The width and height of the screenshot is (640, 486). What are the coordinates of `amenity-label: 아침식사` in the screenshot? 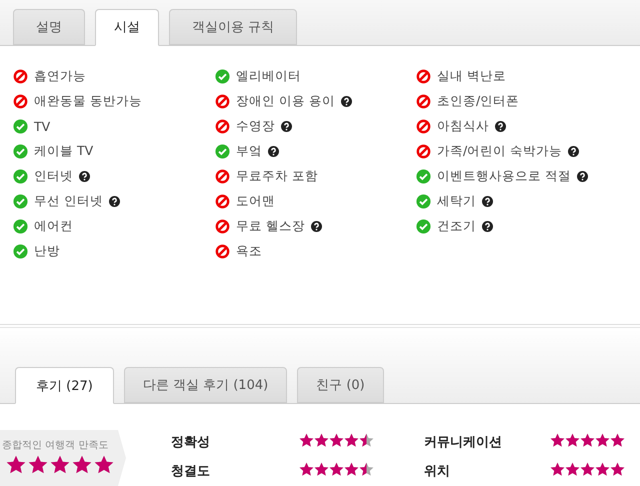 It's located at (463, 127).